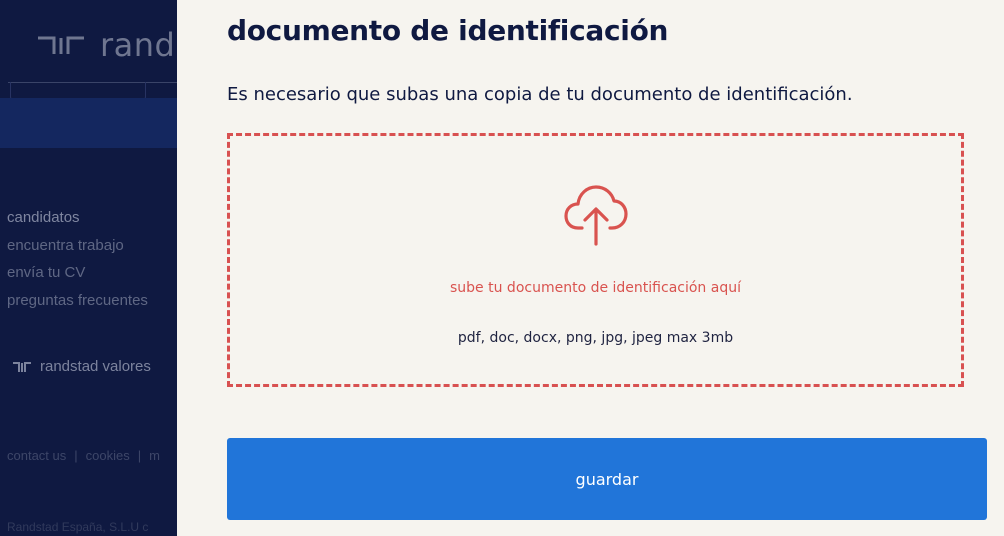  Describe the element at coordinates (43, 217) in the screenshot. I see `nav-heading: candidatos` at that location.